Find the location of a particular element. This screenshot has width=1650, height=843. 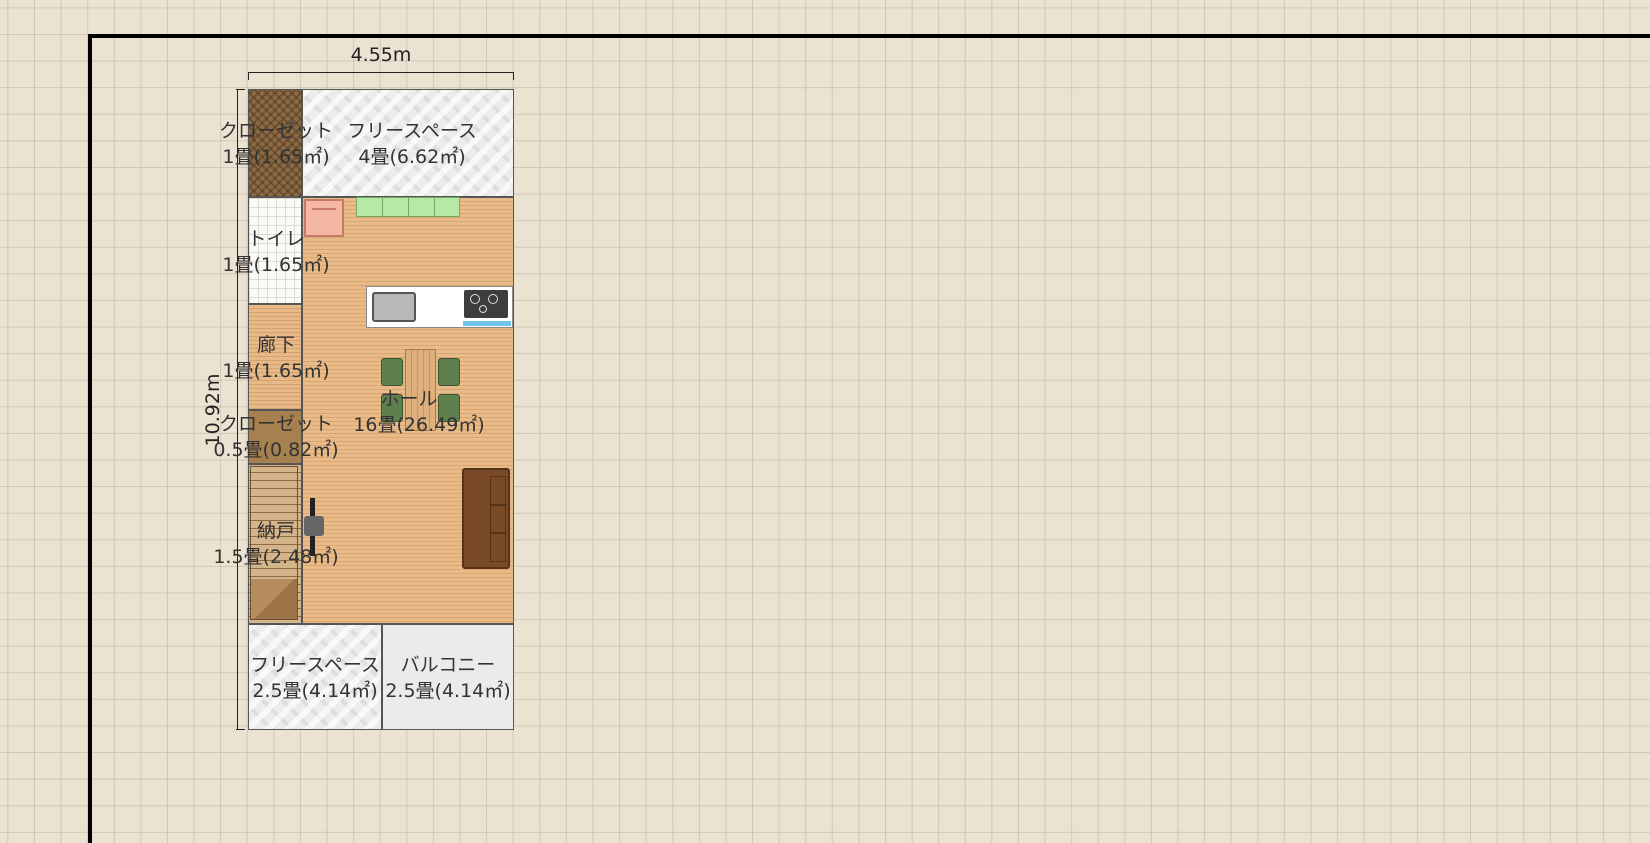

kitchen-island is located at coordinates (439, 307).